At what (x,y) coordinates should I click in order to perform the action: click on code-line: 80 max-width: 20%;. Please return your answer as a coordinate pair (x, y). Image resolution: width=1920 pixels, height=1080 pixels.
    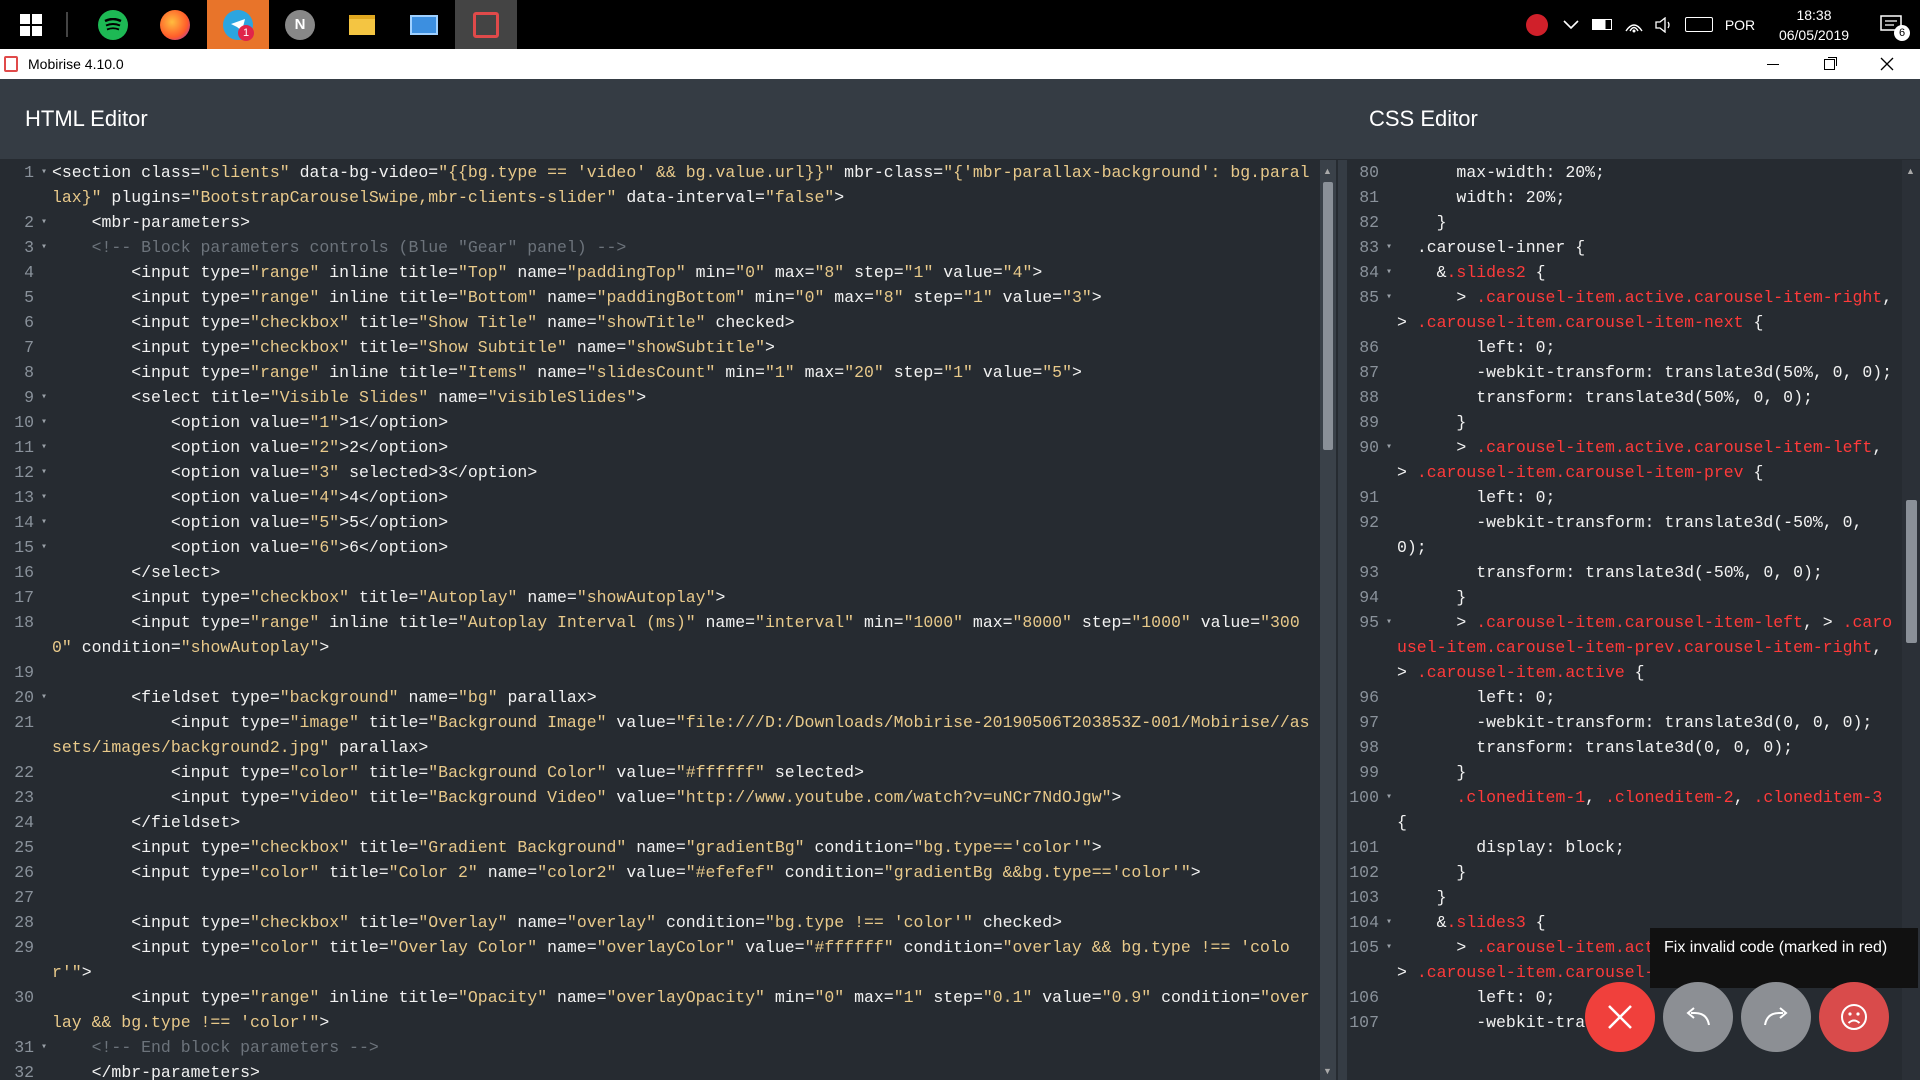
    Looking at the image, I should click on (1623, 172).